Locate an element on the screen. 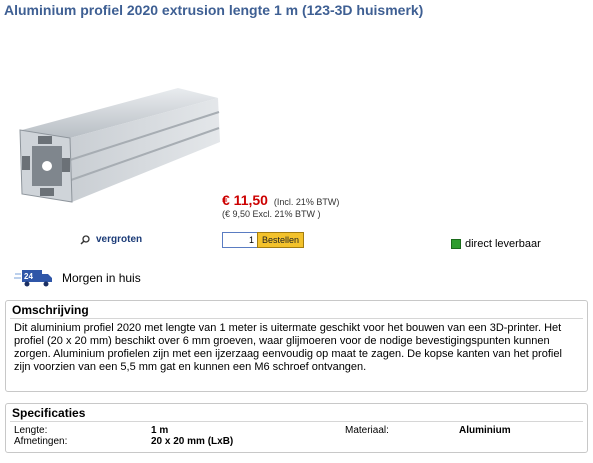  spec-value: Aluminium is located at coordinates (485, 430).